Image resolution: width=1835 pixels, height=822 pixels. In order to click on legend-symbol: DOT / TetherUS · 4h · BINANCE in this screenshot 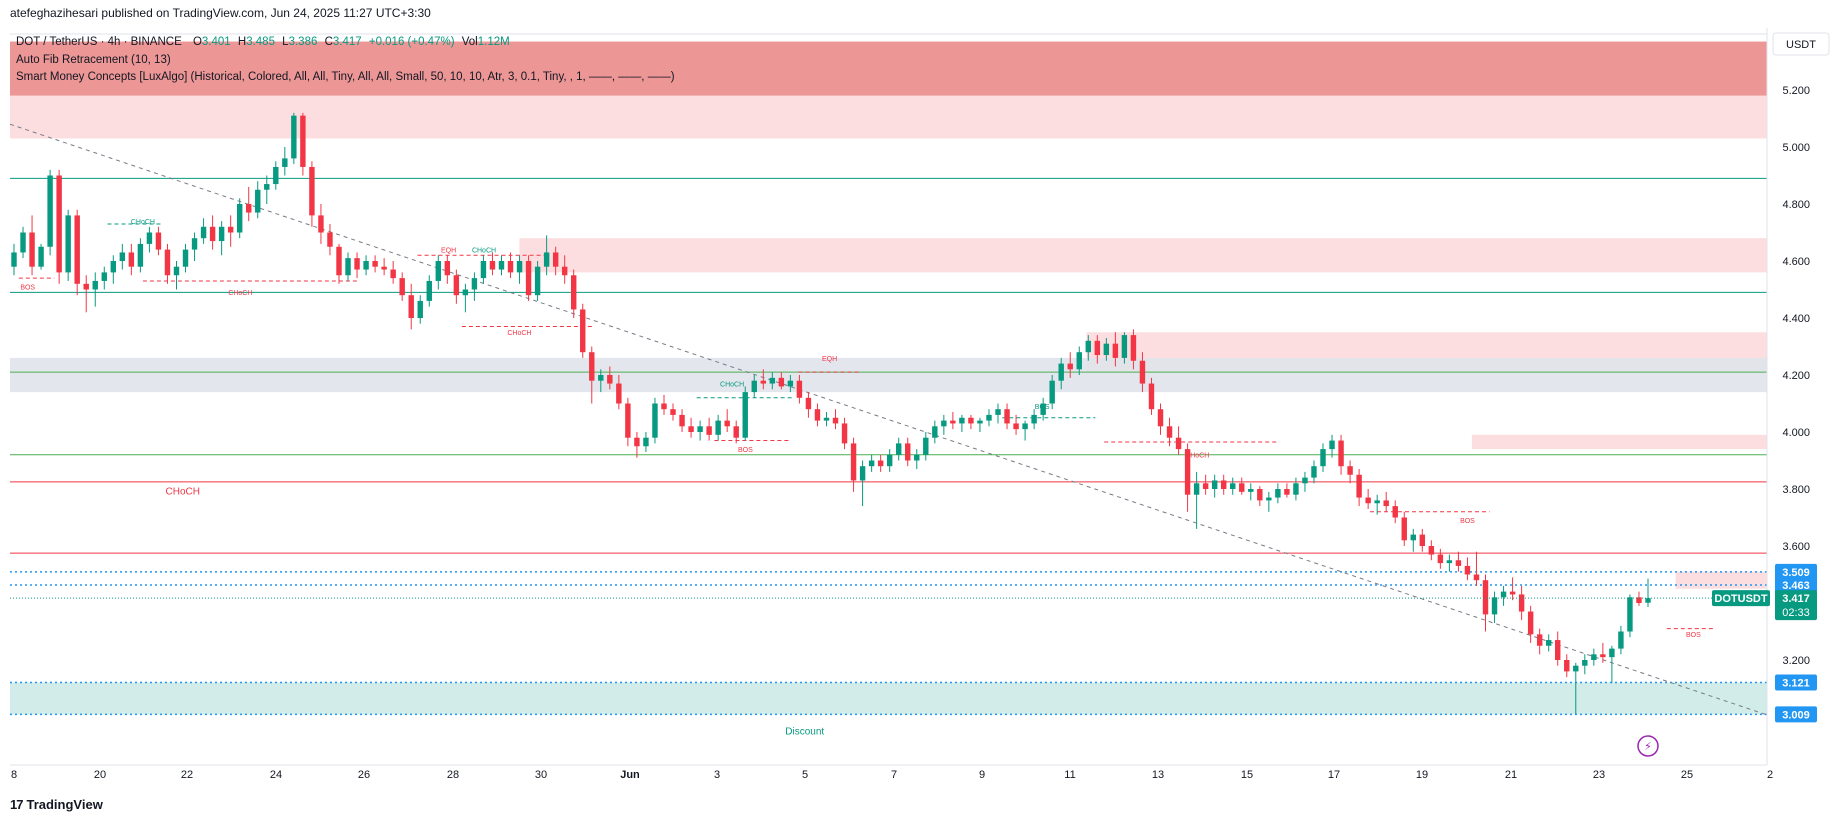, I will do `click(99, 42)`.